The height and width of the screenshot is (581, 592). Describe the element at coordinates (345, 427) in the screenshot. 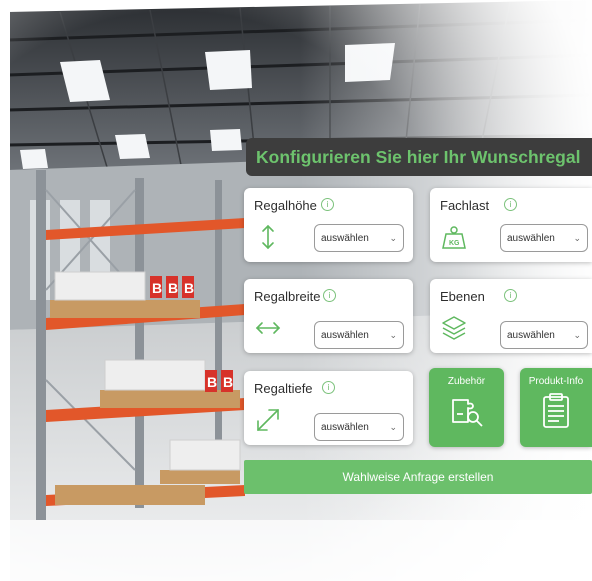

I see `regaltiefe-select-value: auswählen` at that location.